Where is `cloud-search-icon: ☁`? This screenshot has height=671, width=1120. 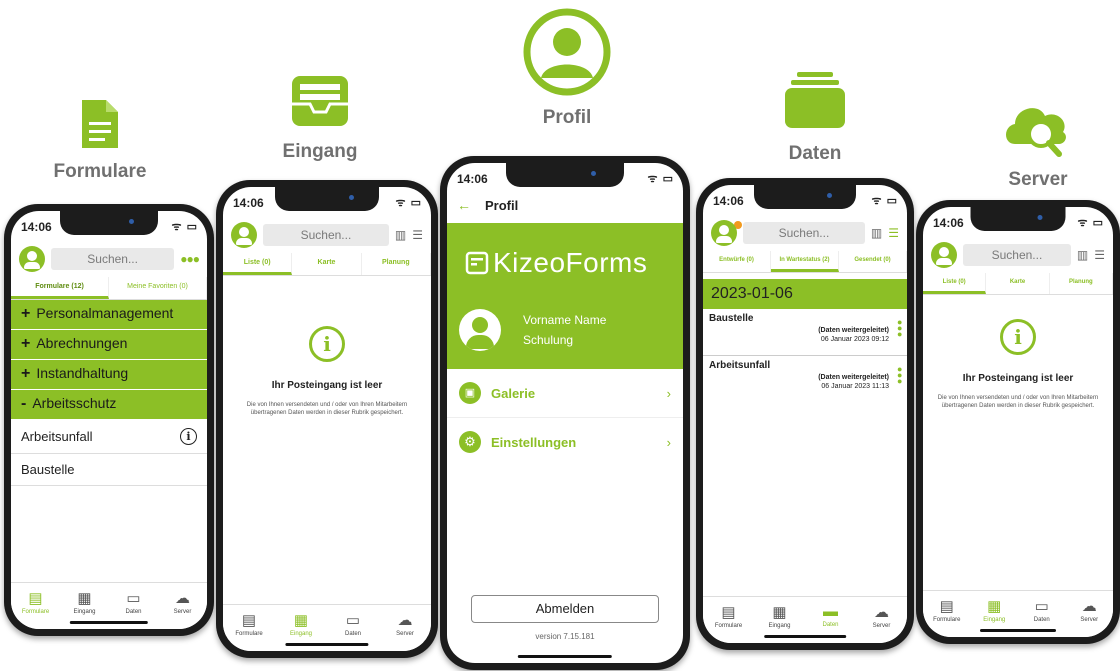 cloud-search-icon: ☁ is located at coordinates (1089, 606).